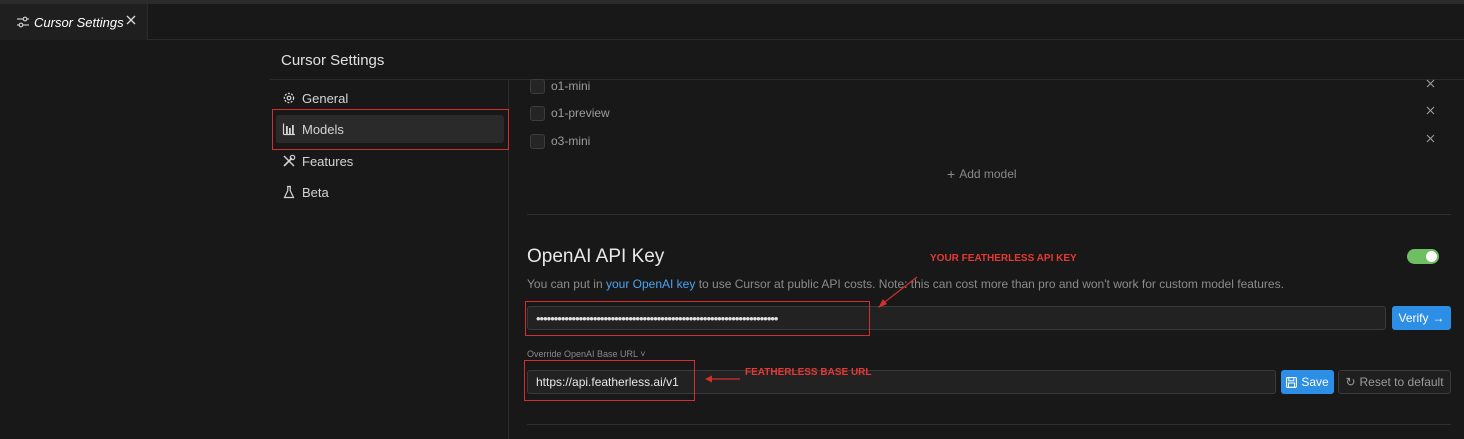  Describe the element at coordinates (1438, 318) in the screenshot. I see `arrow-right-icon: →` at that location.